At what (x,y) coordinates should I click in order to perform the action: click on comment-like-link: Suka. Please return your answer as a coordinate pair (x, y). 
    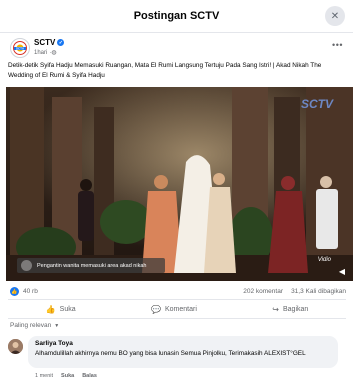
    Looking at the image, I should click on (67, 376).